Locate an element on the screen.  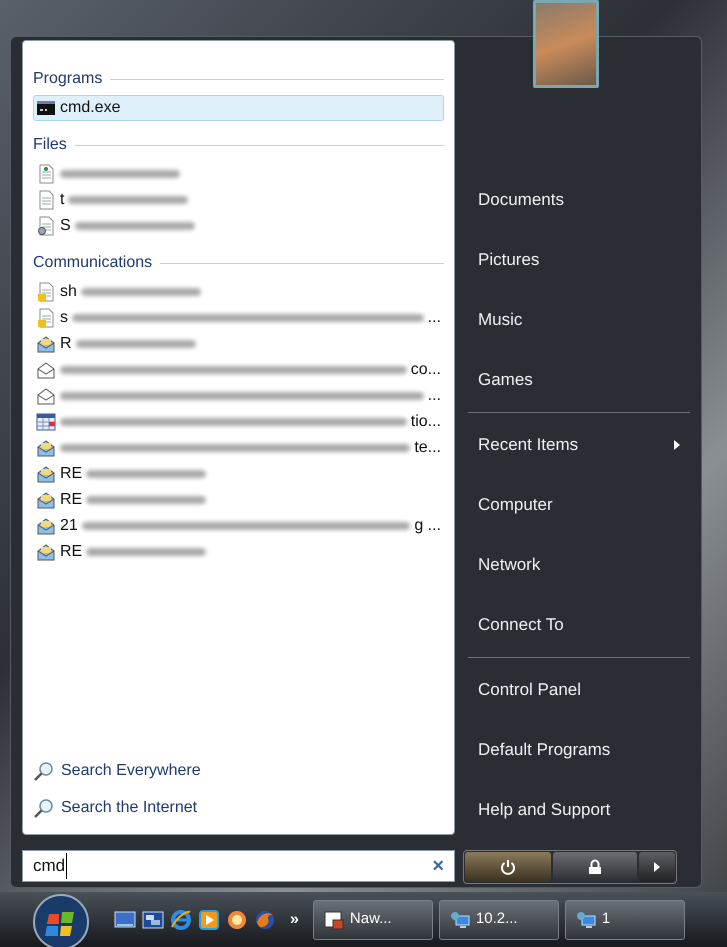
search-link: Search Everywhere is located at coordinates (238, 770).